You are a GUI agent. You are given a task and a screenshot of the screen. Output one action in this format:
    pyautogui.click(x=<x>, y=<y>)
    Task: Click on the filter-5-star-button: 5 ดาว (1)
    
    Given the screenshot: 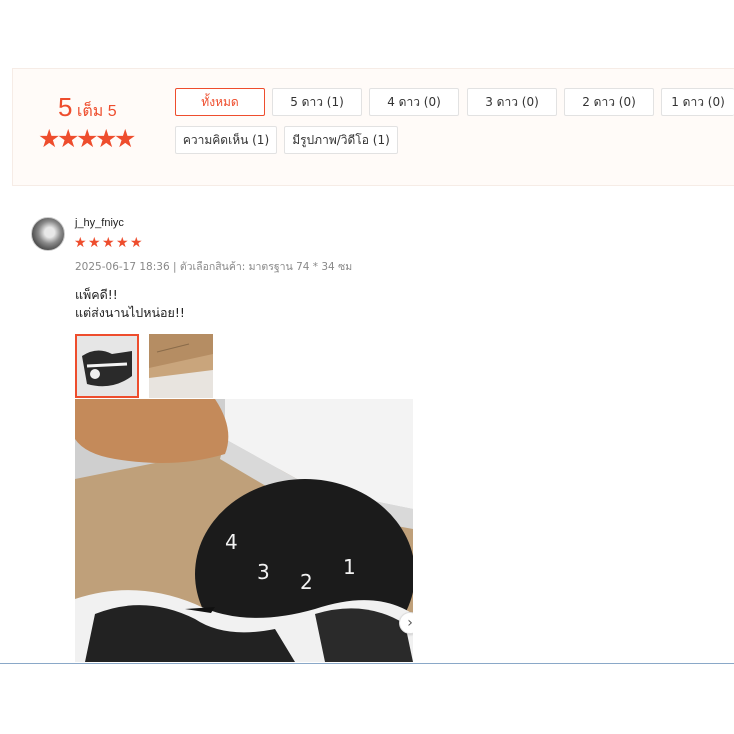 What is the action you would take?
    pyautogui.click(x=317, y=102)
    